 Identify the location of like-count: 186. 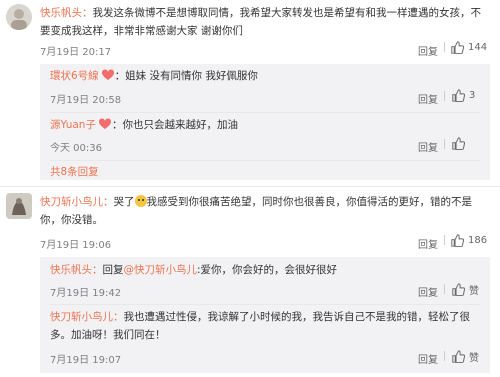
(478, 240).